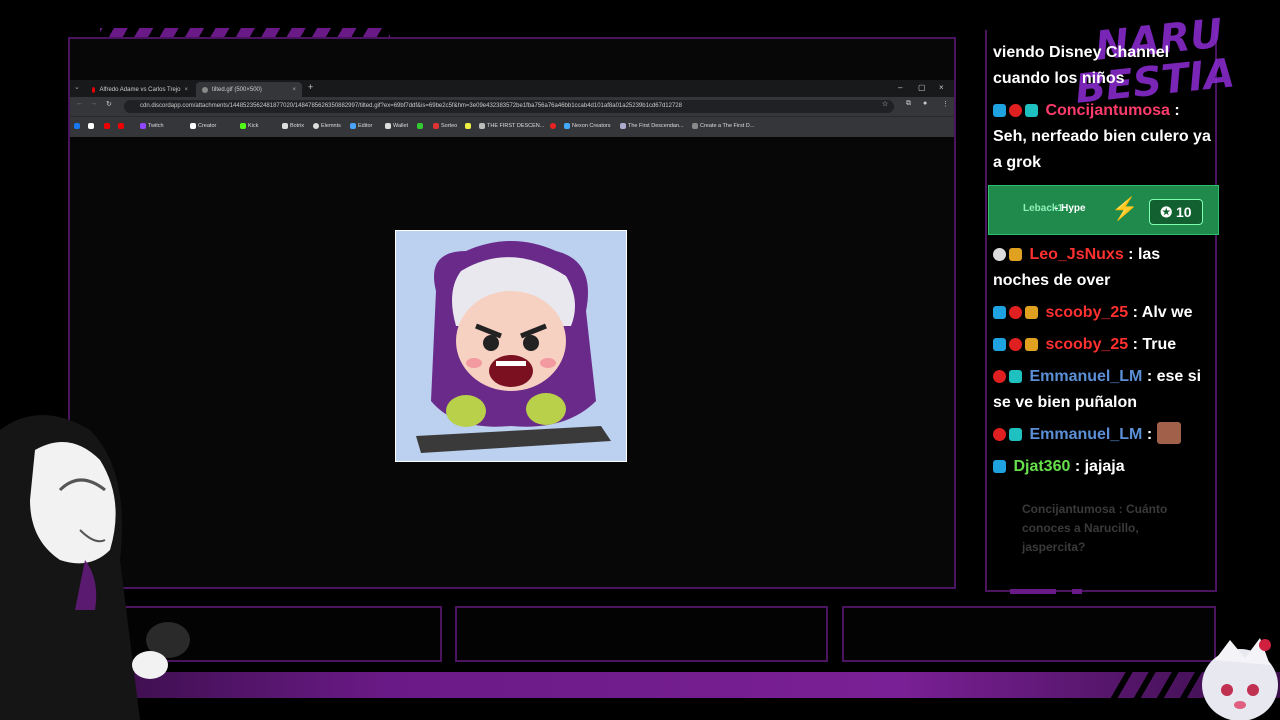  What do you see at coordinates (297, 126) in the screenshot?
I see `bookmark-label: Botrix` at bounding box center [297, 126].